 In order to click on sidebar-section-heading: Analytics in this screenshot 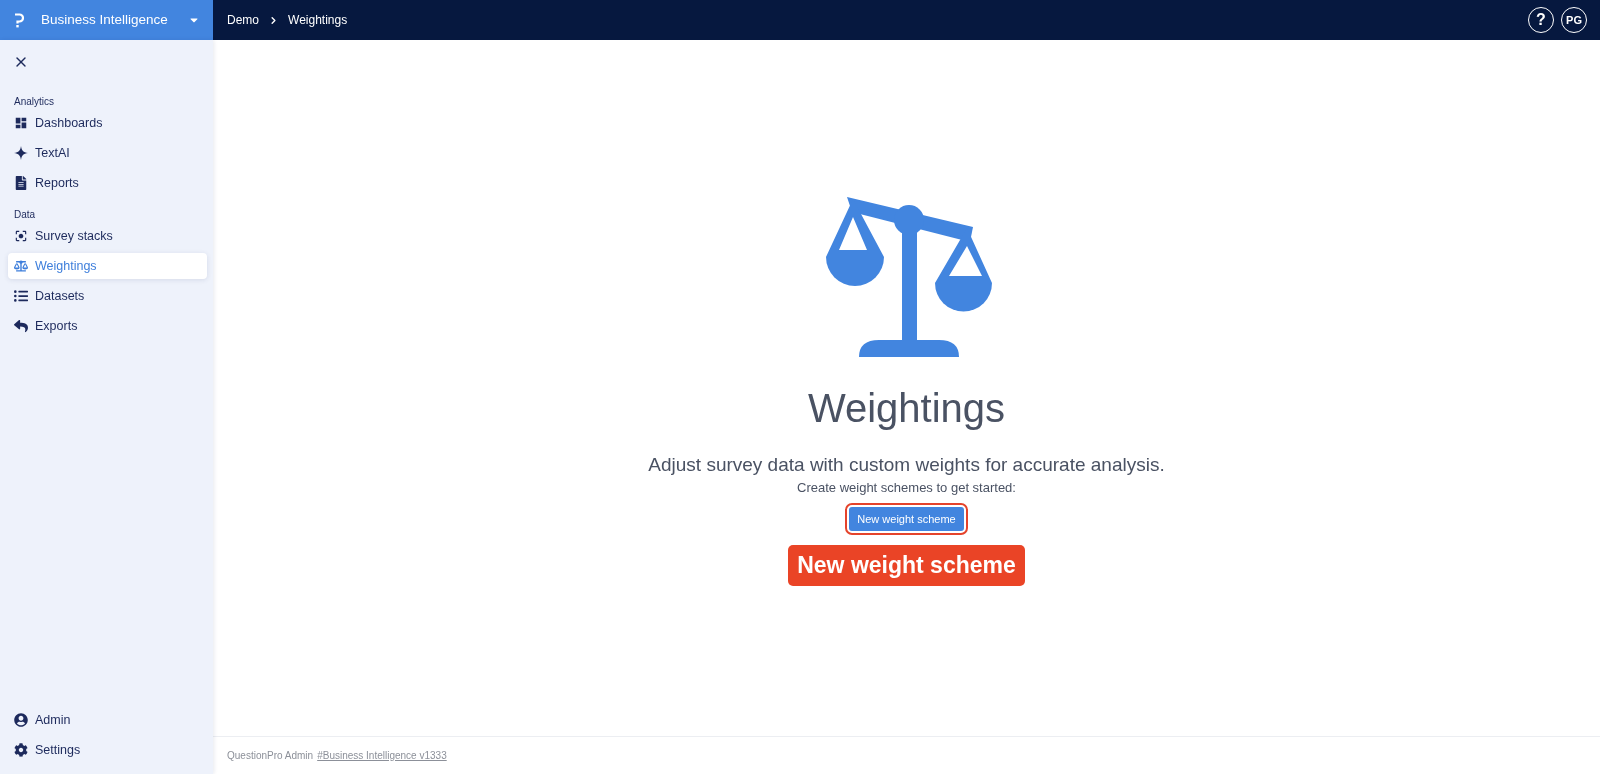, I will do `click(34, 102)`.